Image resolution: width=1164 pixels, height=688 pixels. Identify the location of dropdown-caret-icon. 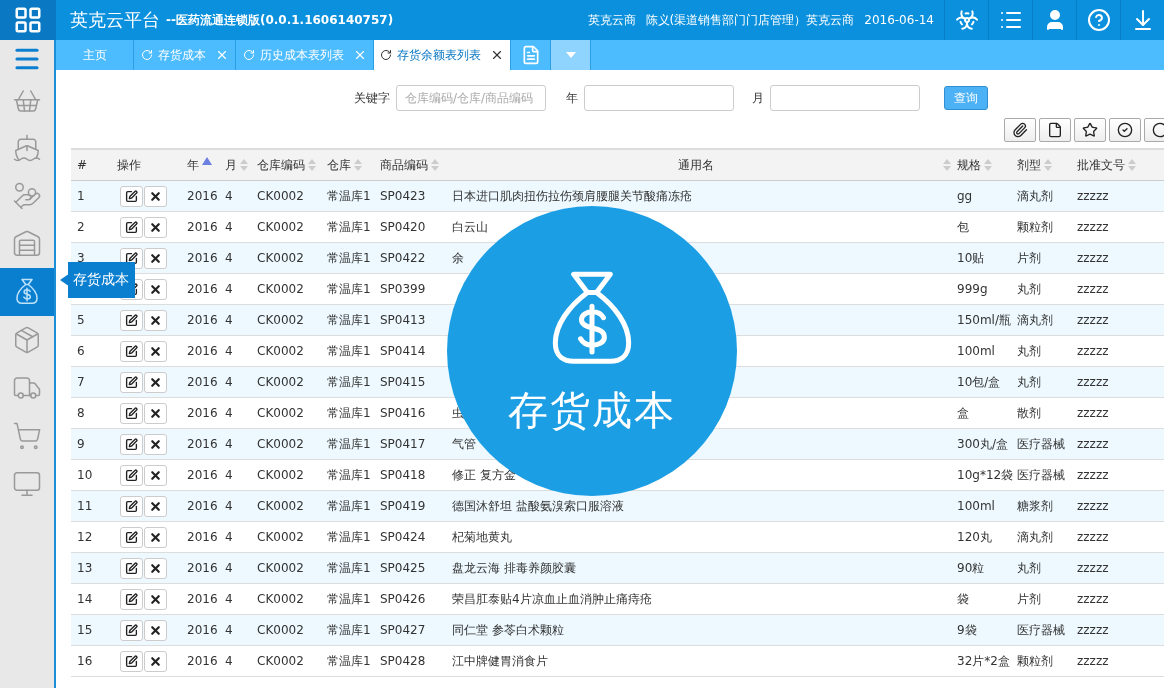
(571, 55).